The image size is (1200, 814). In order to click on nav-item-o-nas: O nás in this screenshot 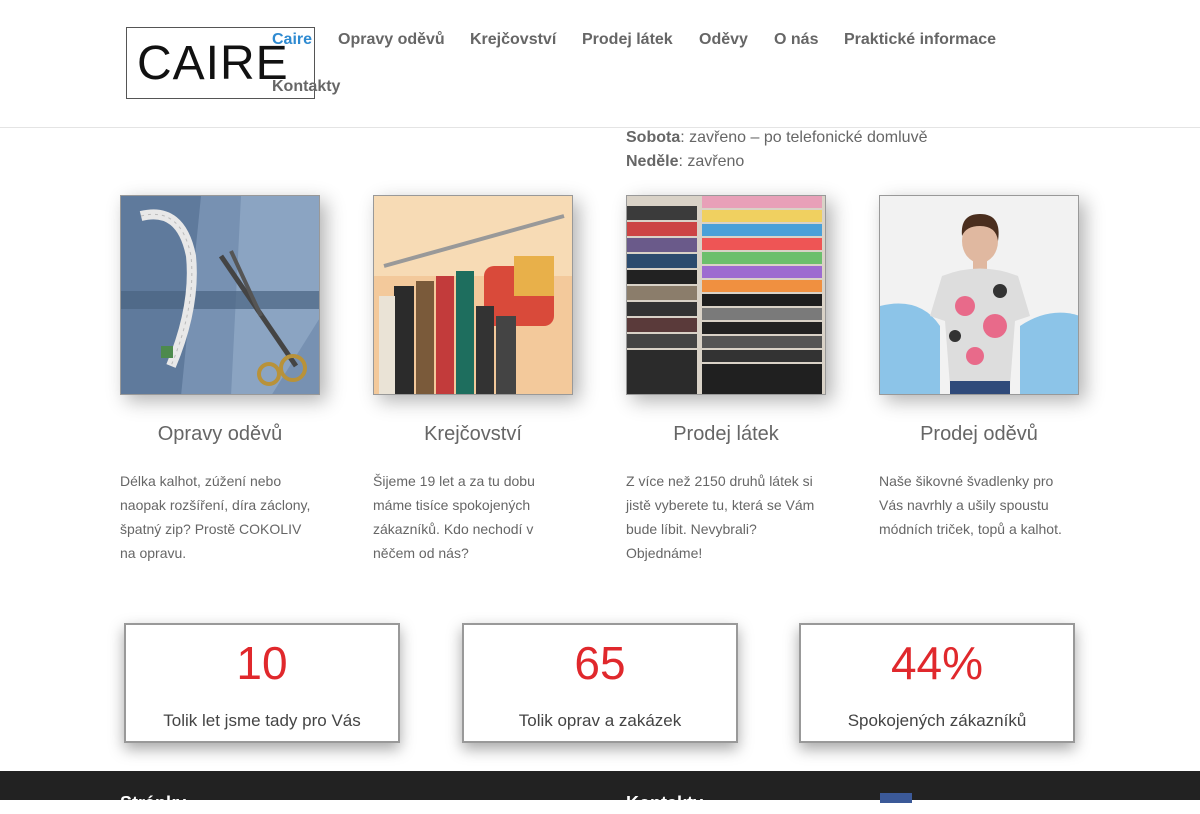, I will do `click(796, 40)`.